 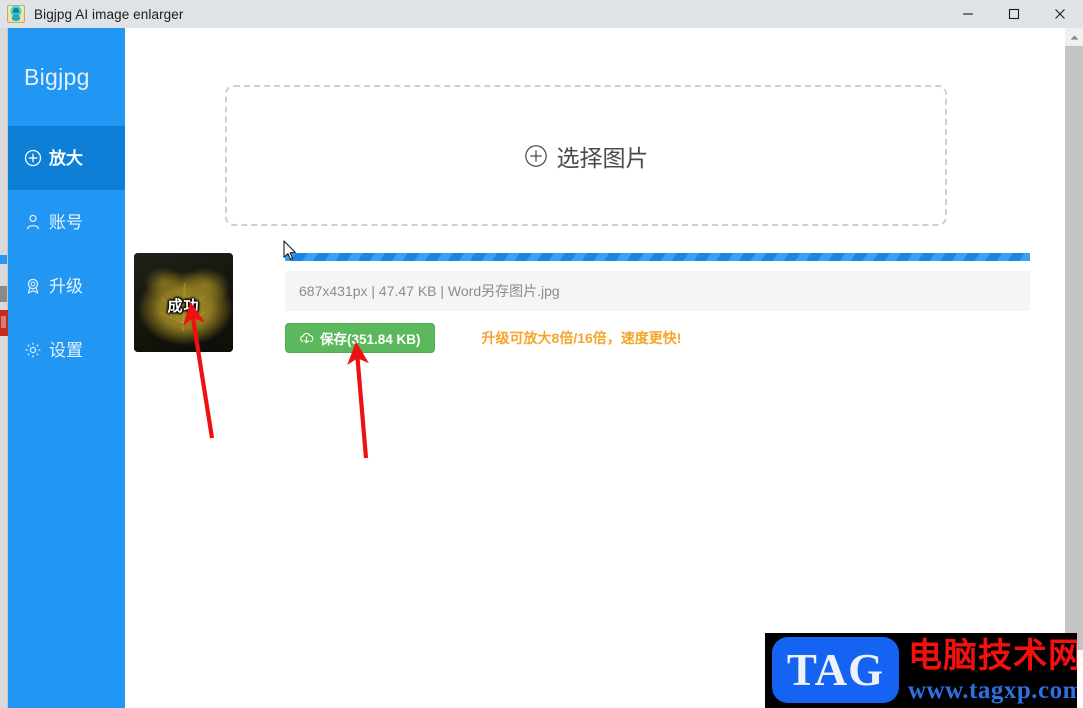 I want to click on sidebar-item-label: 账号, so click(x=66, y=222).